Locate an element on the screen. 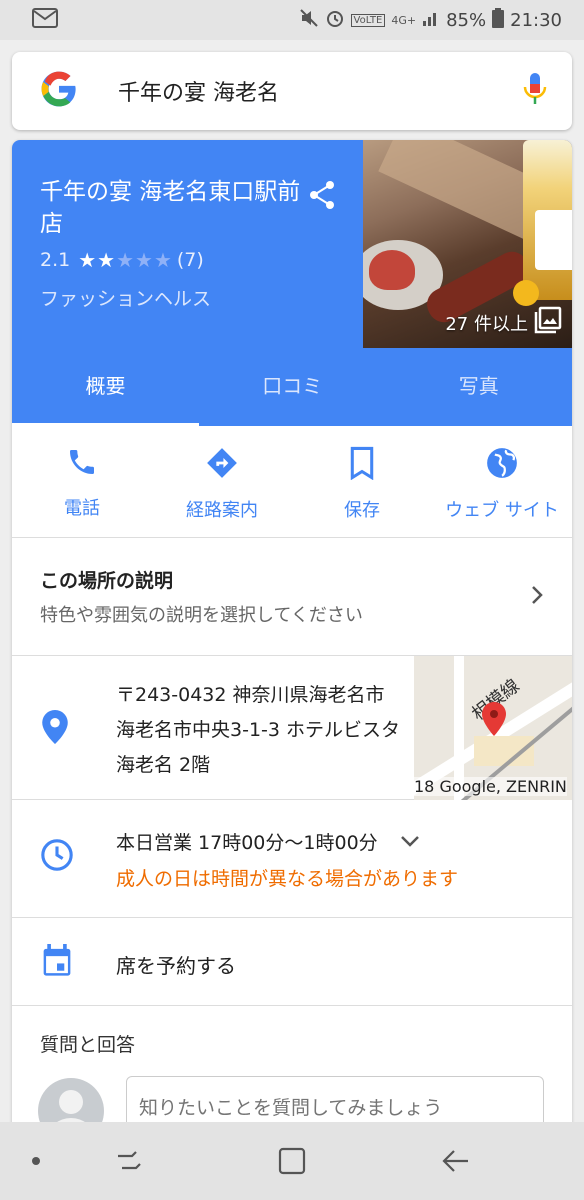 The image size is (584, 1200). hours-today: 本日営業 17時00分～1時00分 is located at coordinates (247, 843).